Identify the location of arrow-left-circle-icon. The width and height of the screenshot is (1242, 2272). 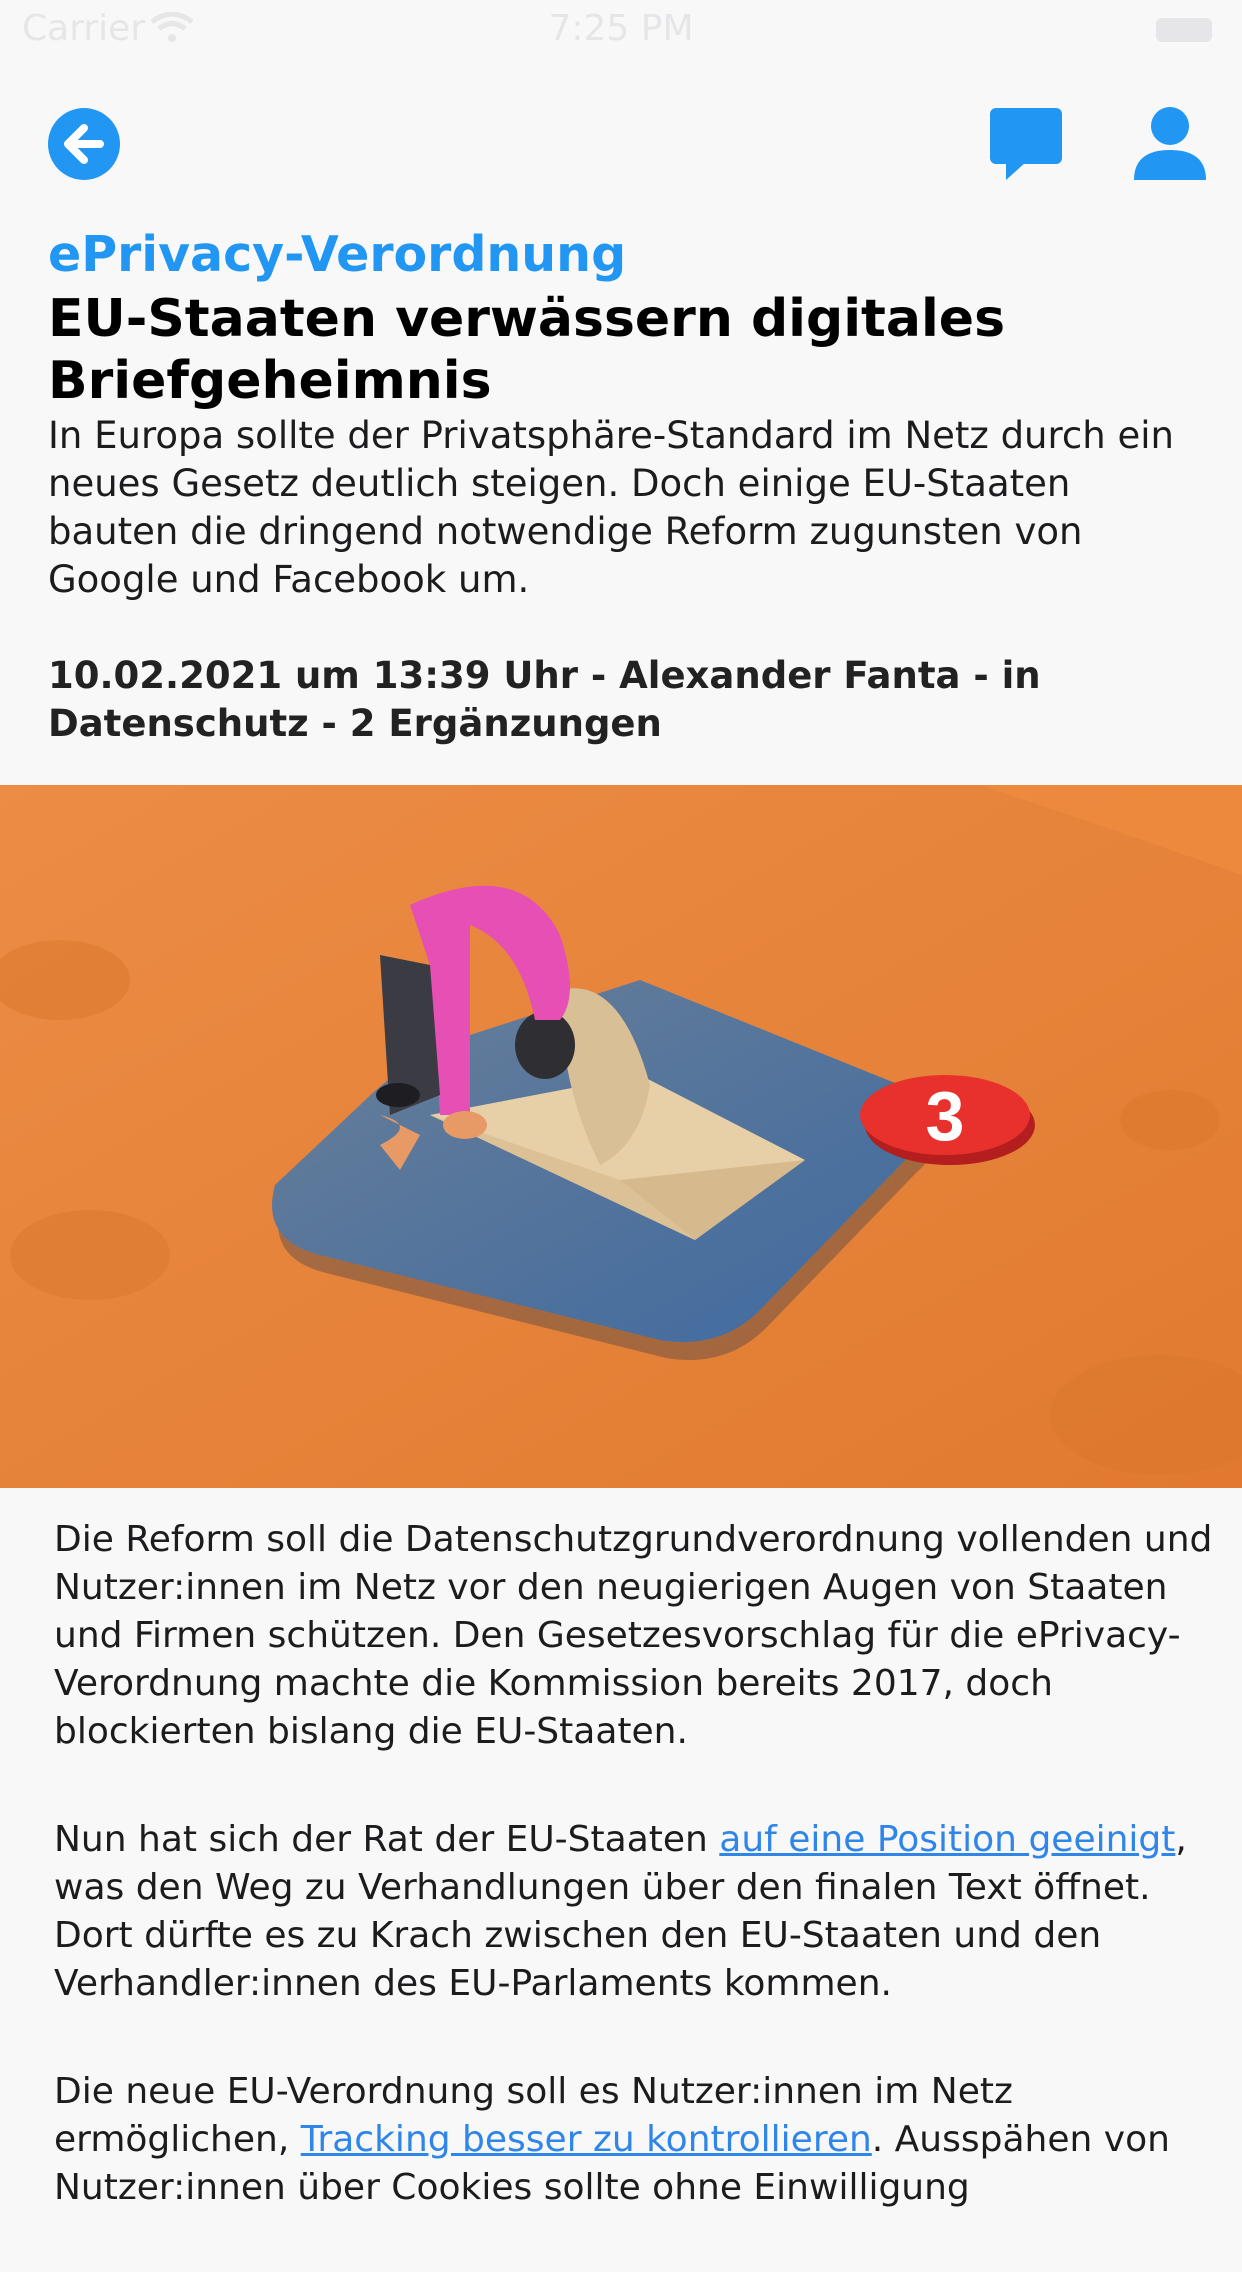
(84, 144).